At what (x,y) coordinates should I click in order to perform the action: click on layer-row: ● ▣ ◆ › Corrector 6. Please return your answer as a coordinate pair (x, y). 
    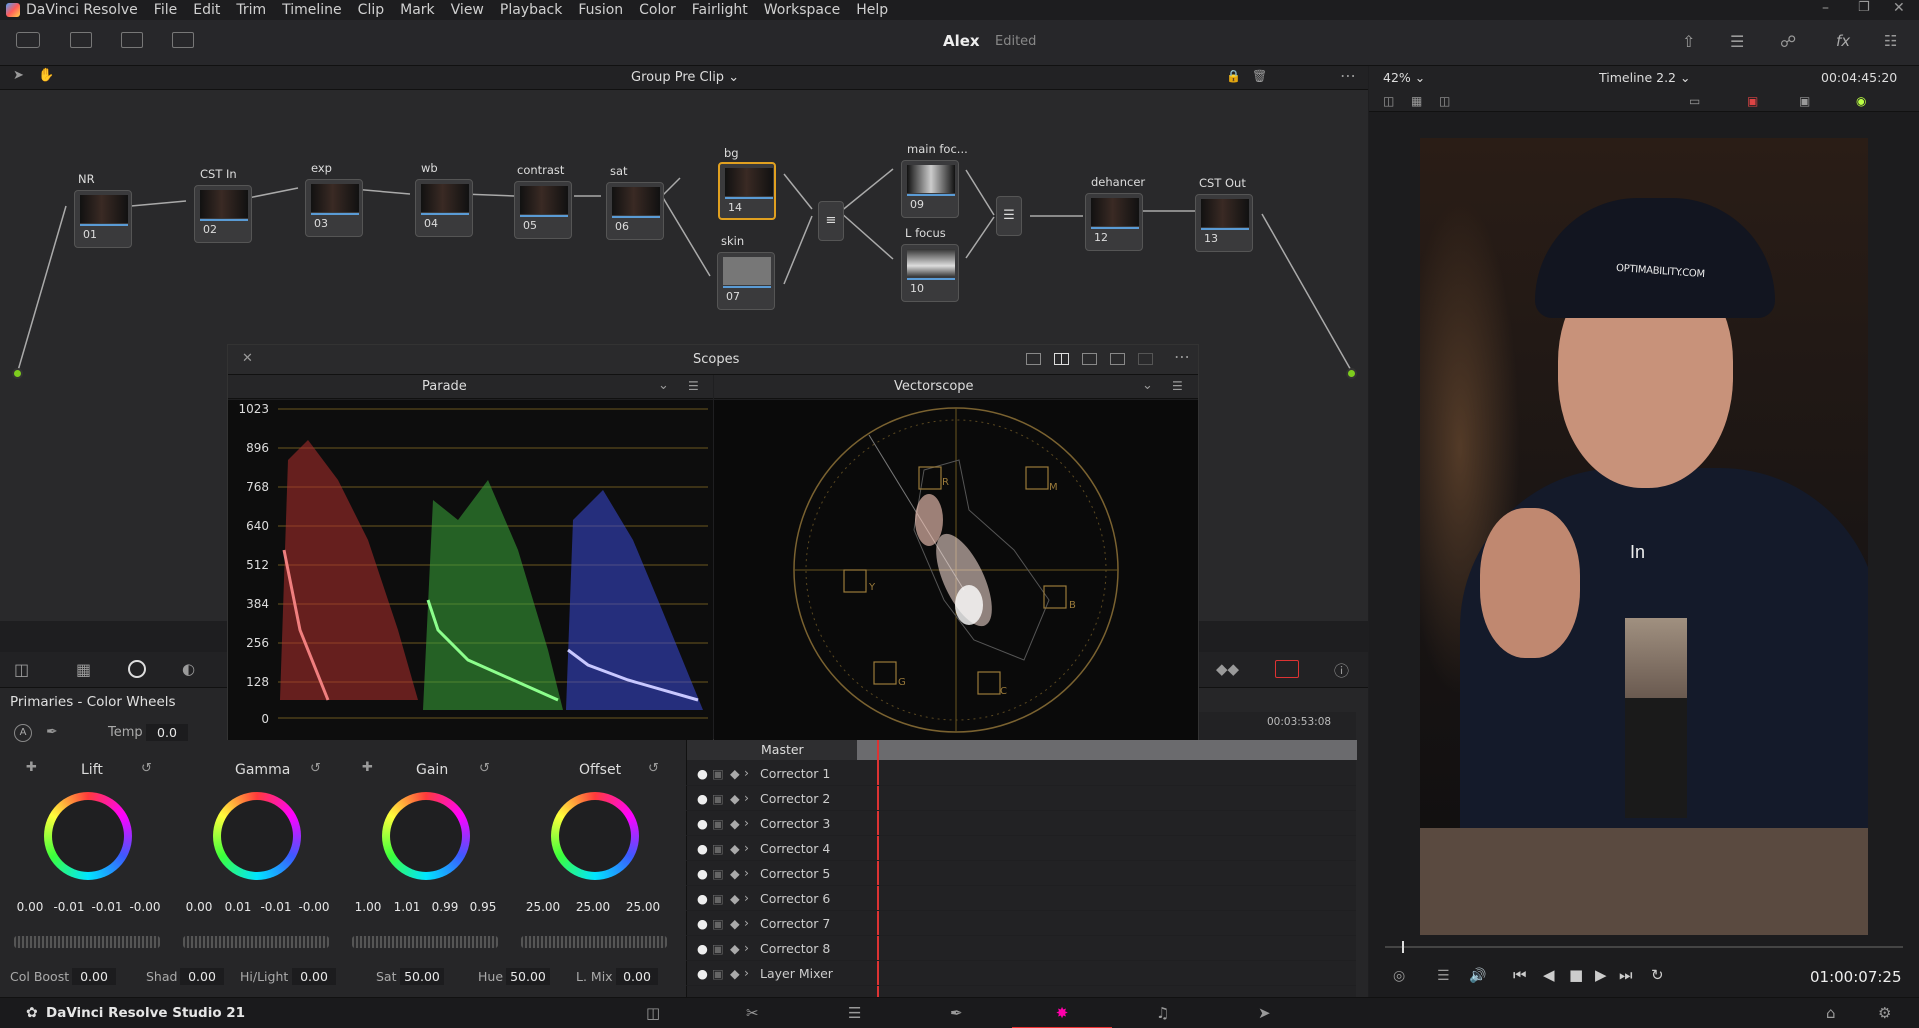
    Looking at the image, I should click on (1021, 899).